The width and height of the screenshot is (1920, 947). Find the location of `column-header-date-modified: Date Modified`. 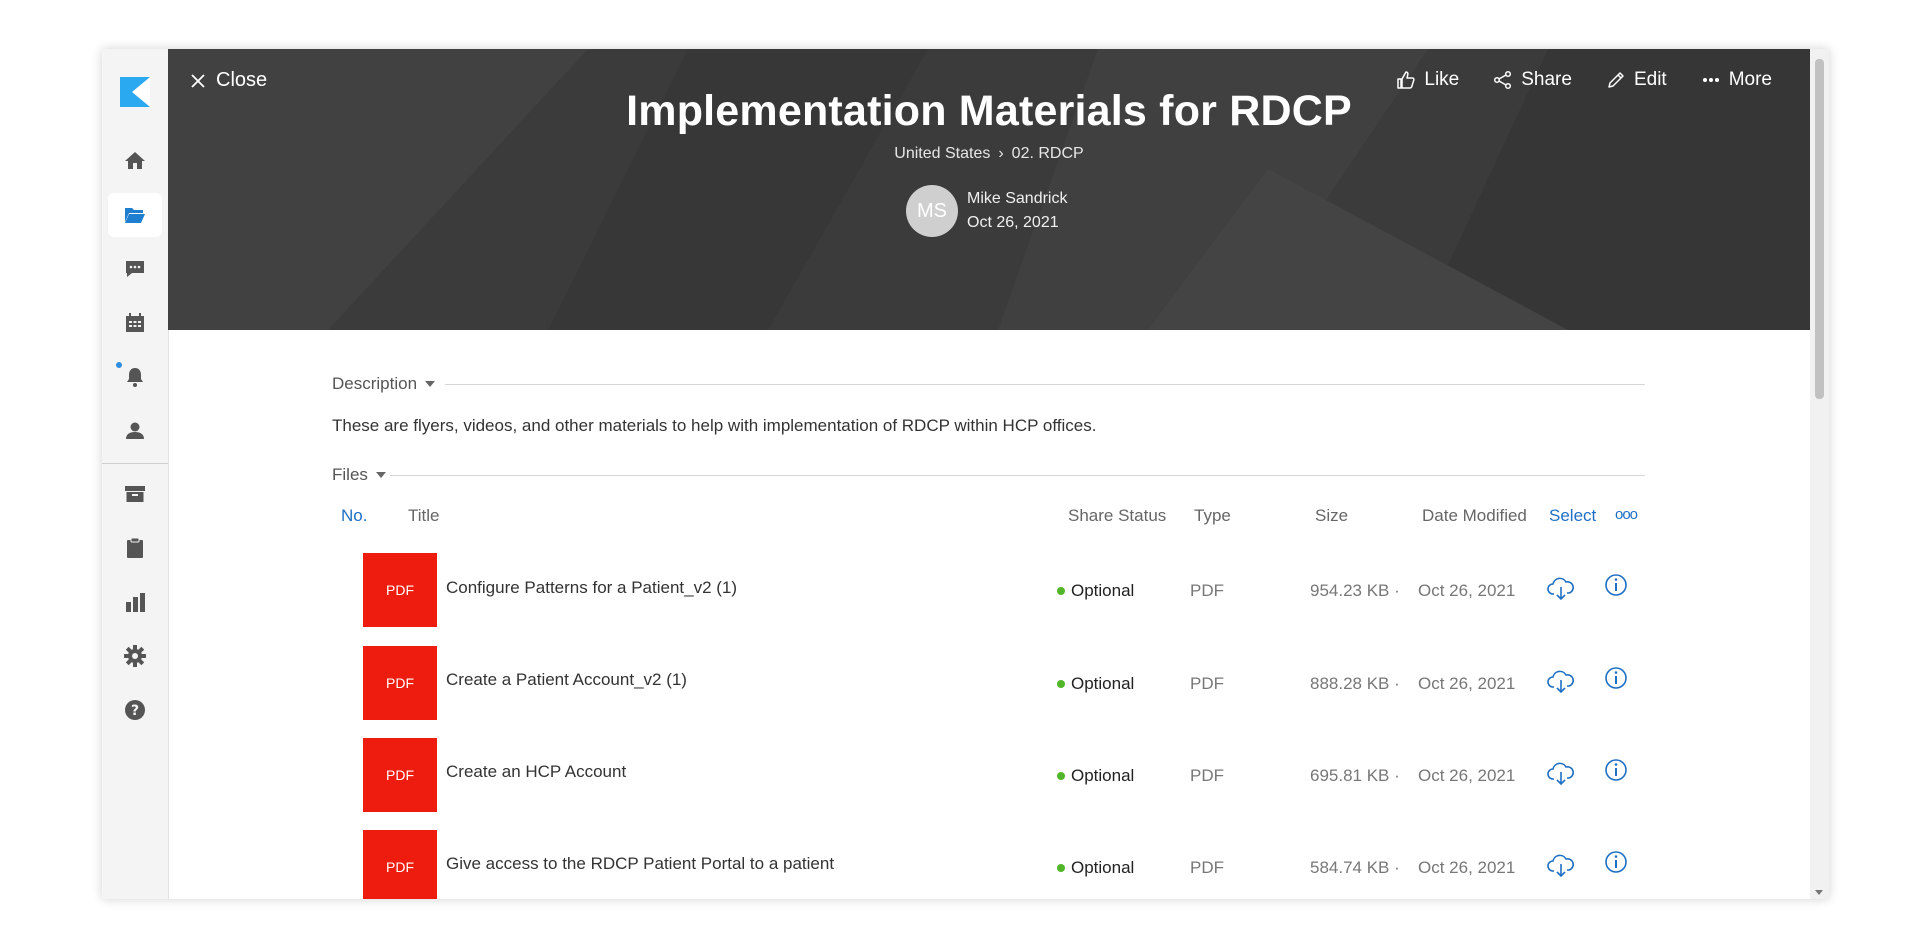

column-header-date-modified: Date Modified is located at coordinates (1474, 516).